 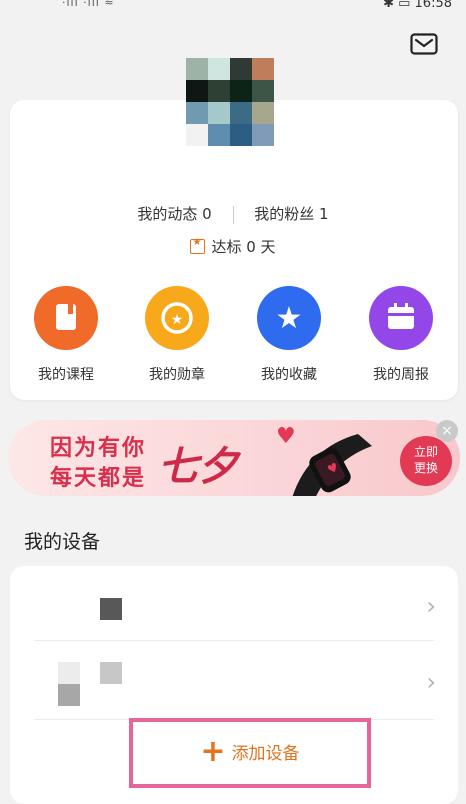 I want to click on quick-action-favorites: ★ 我的收藏, so click(x=289, y=335).